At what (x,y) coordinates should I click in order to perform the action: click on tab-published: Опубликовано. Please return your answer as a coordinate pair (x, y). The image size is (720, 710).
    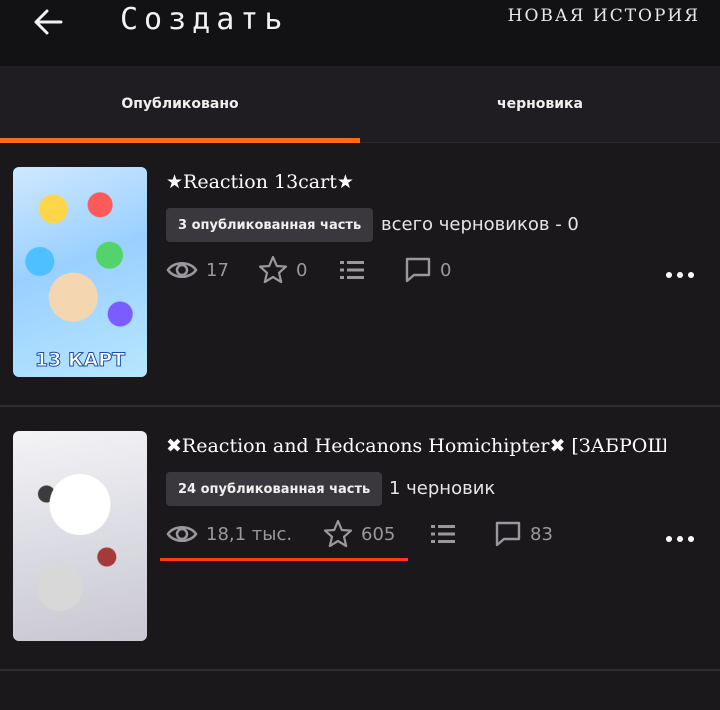
    Looking at the image, I should click on (180, 104).